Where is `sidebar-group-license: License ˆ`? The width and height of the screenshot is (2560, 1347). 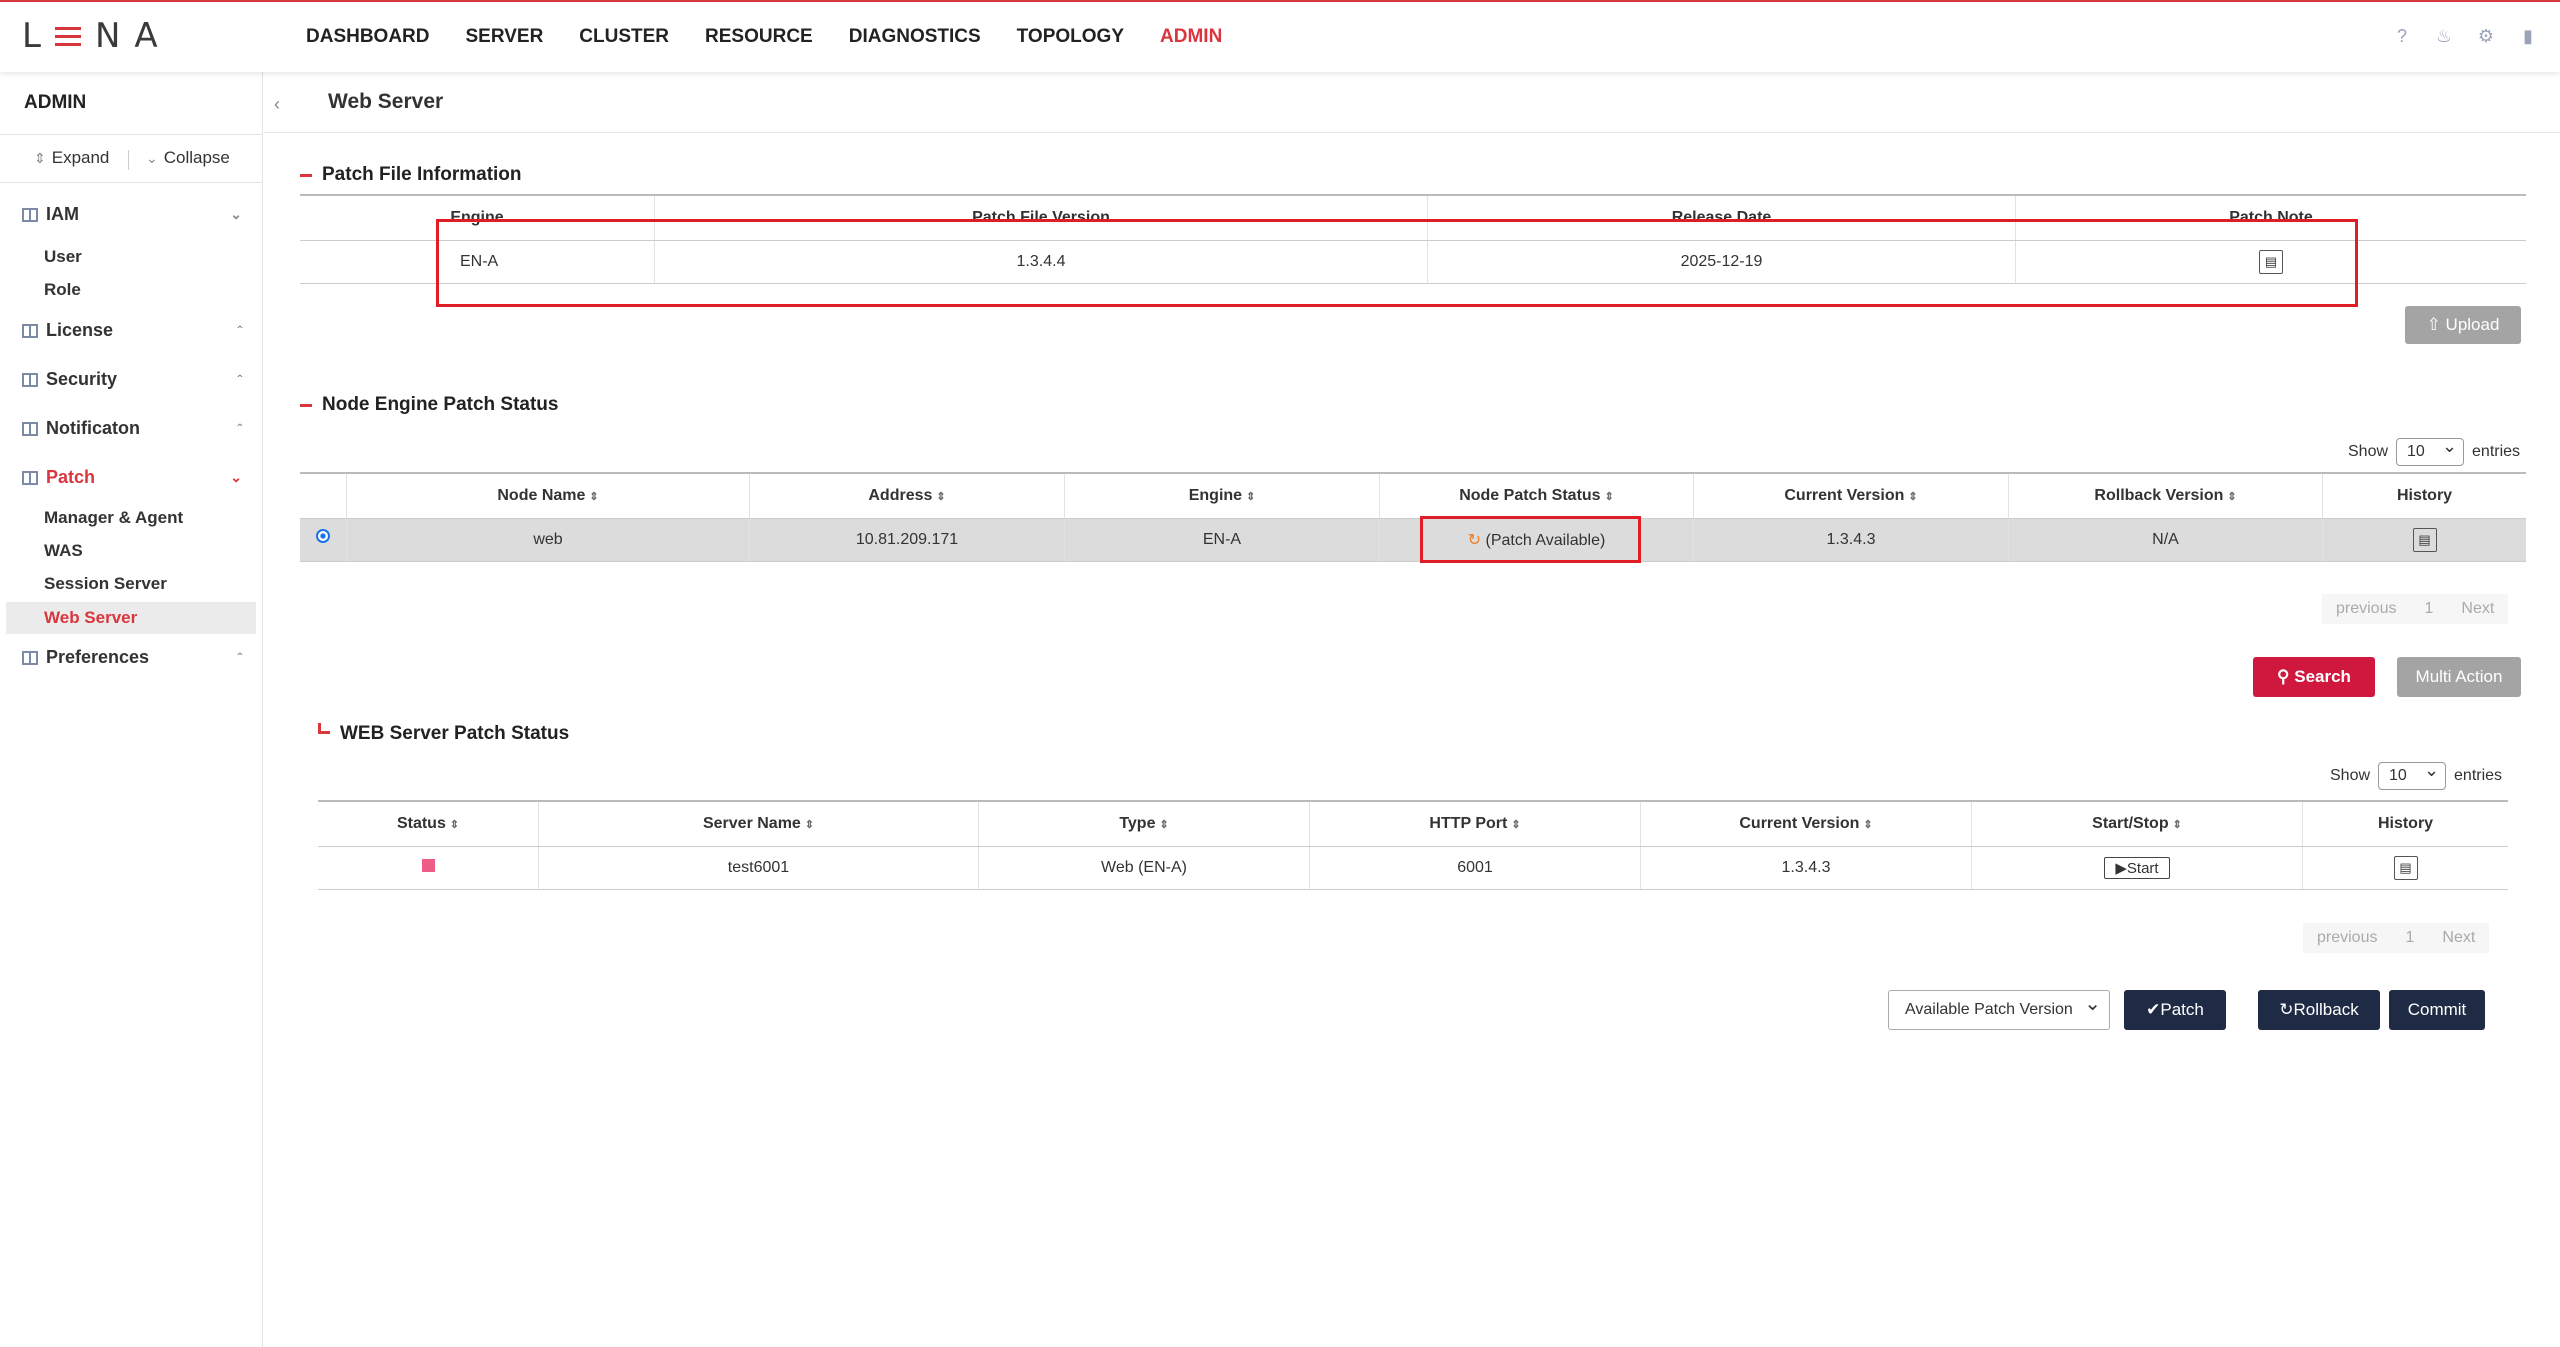 sidebar-group-license: License ˆ is located at coordinates (132, 330).